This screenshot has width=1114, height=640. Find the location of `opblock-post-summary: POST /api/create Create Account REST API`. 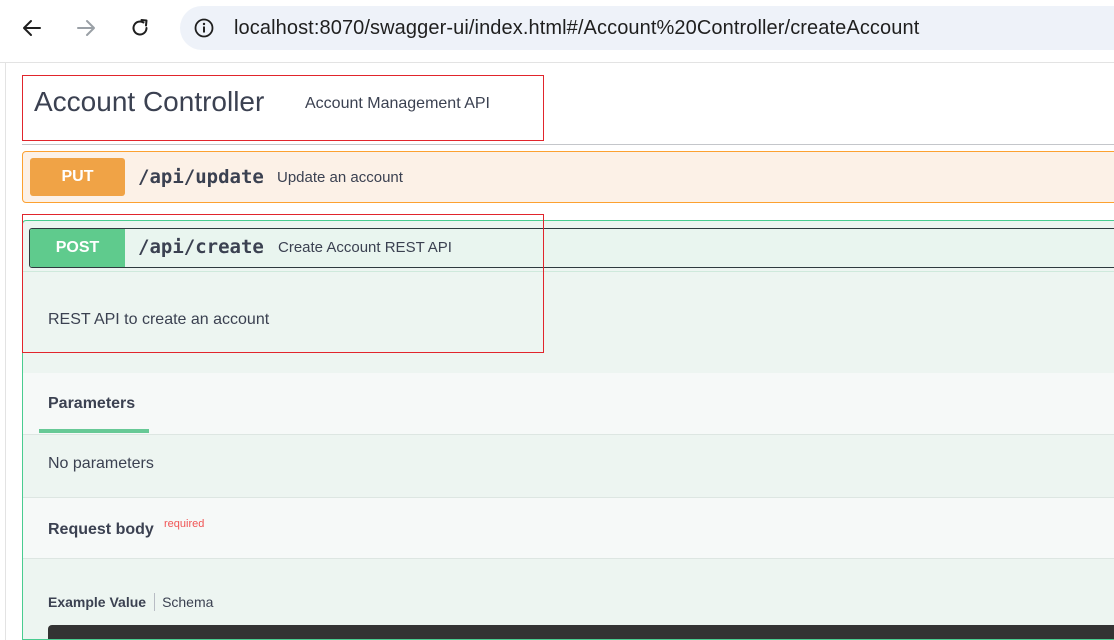

opblock-post-summary: POST /api/create Create Account REST API is located at coordinates (571, 248).